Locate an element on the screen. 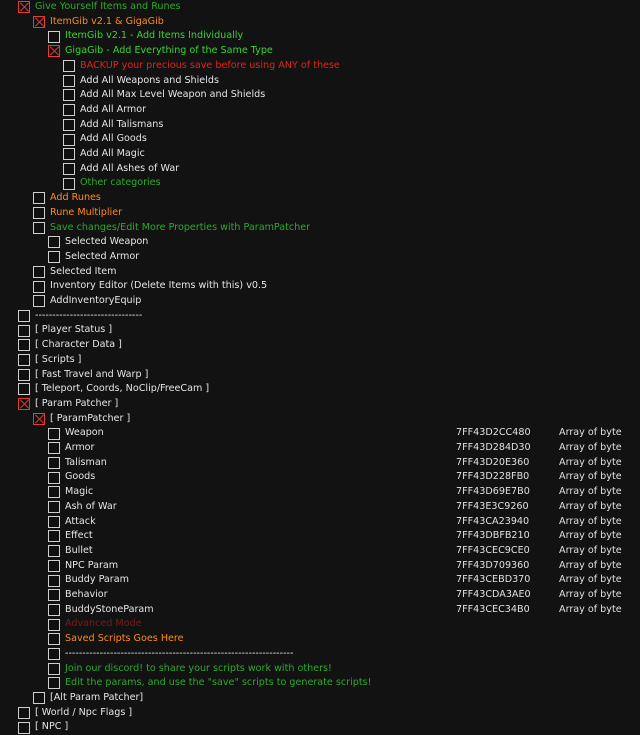  table-row: Advanced Mode is located at coordinates (320, 624).